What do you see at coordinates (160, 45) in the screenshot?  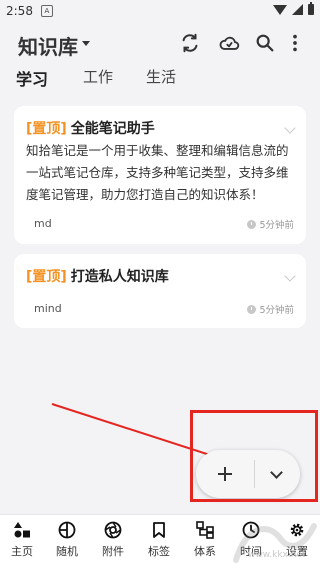 I see `app-header: 知识库` at bounding box center [160, 45].